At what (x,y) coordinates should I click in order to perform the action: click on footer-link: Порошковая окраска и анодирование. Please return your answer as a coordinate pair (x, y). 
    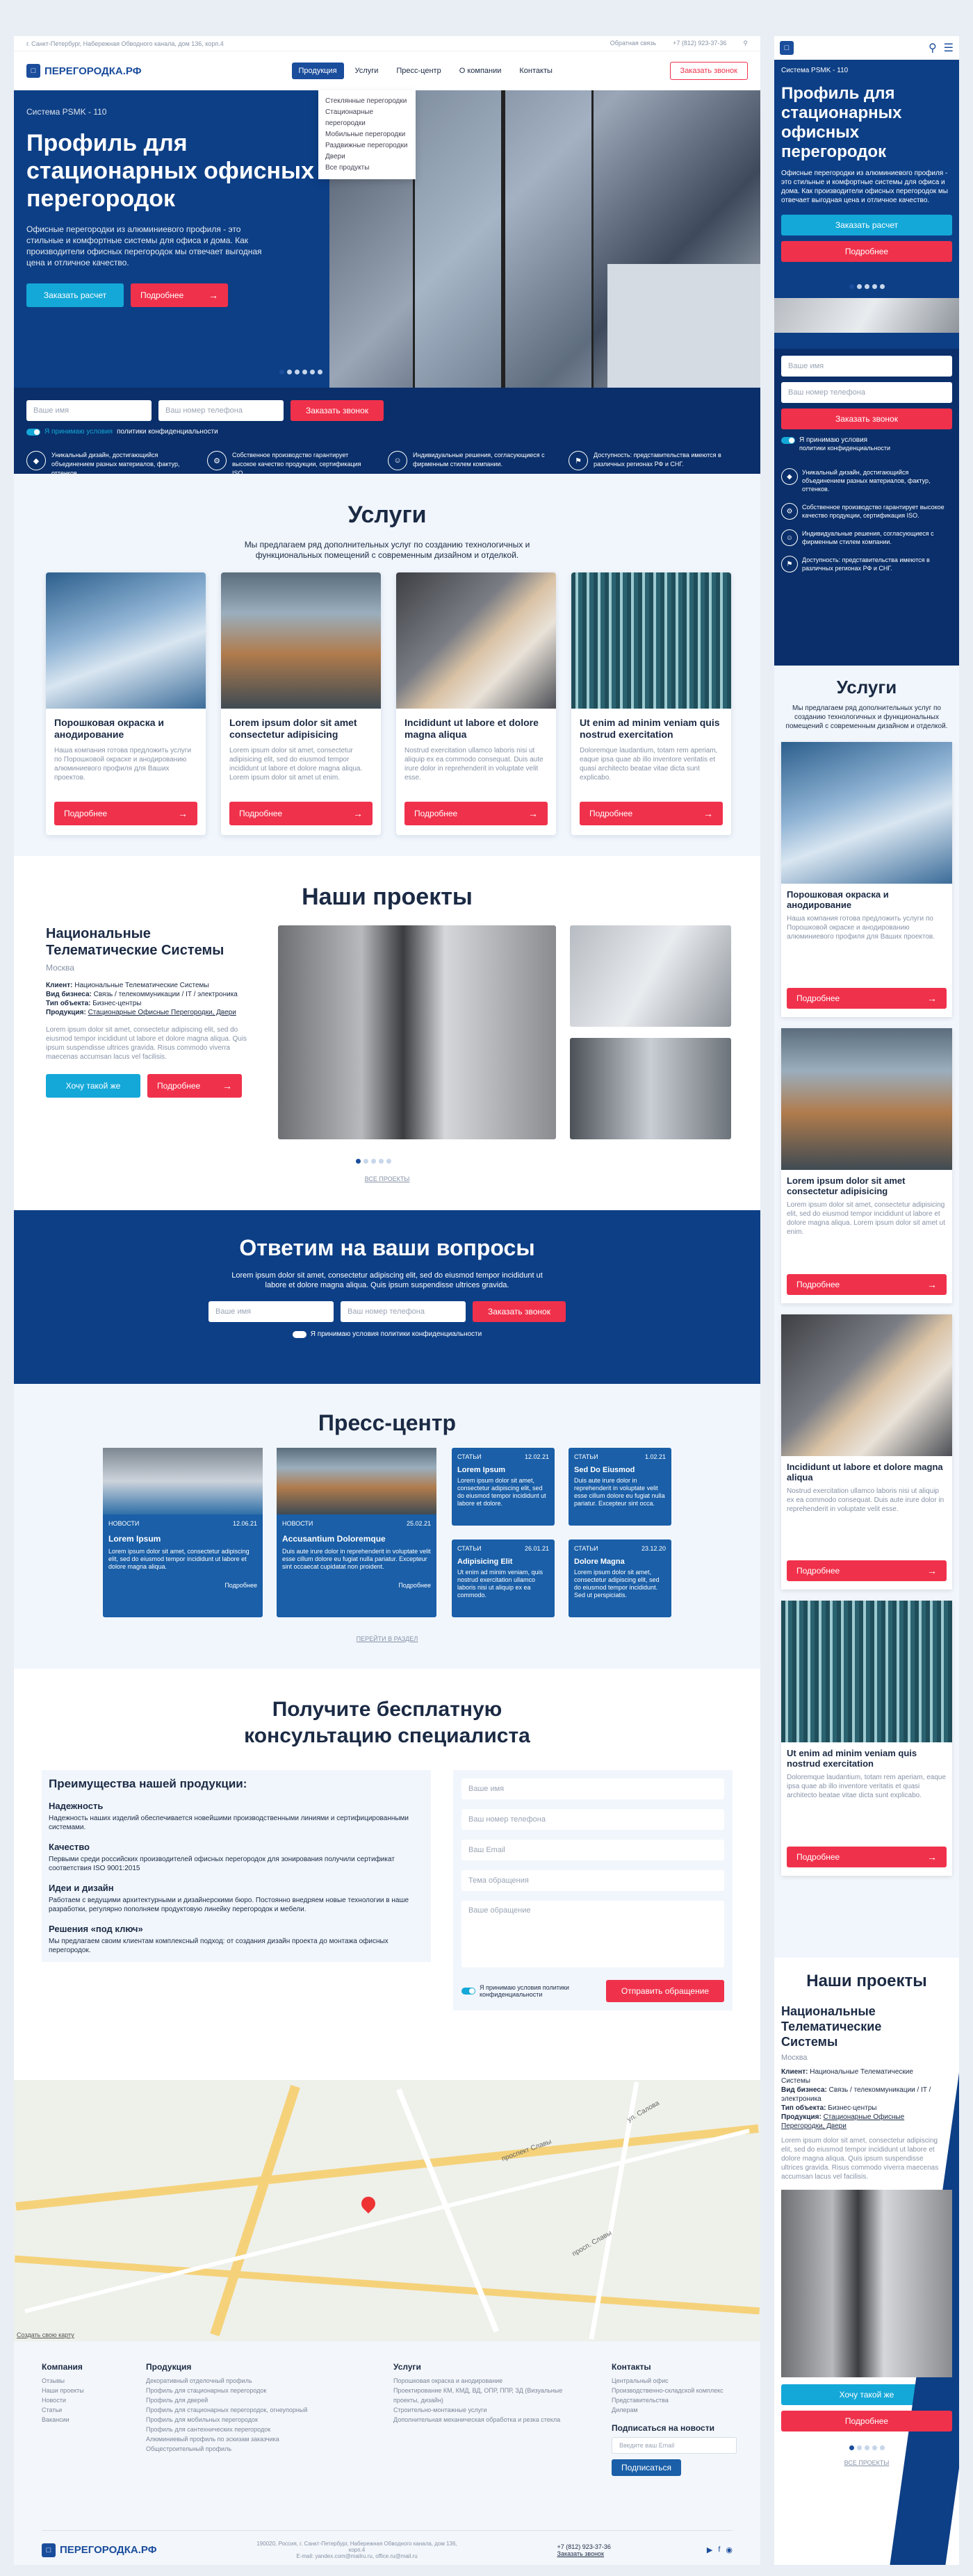
    Looking at the image, I should click on (480, 2381).